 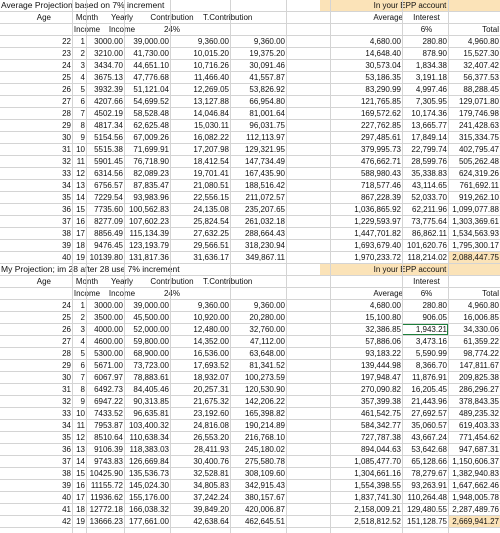 I want to click on cell-yearly-income: 39,000.00, so click(x=147, y=41).